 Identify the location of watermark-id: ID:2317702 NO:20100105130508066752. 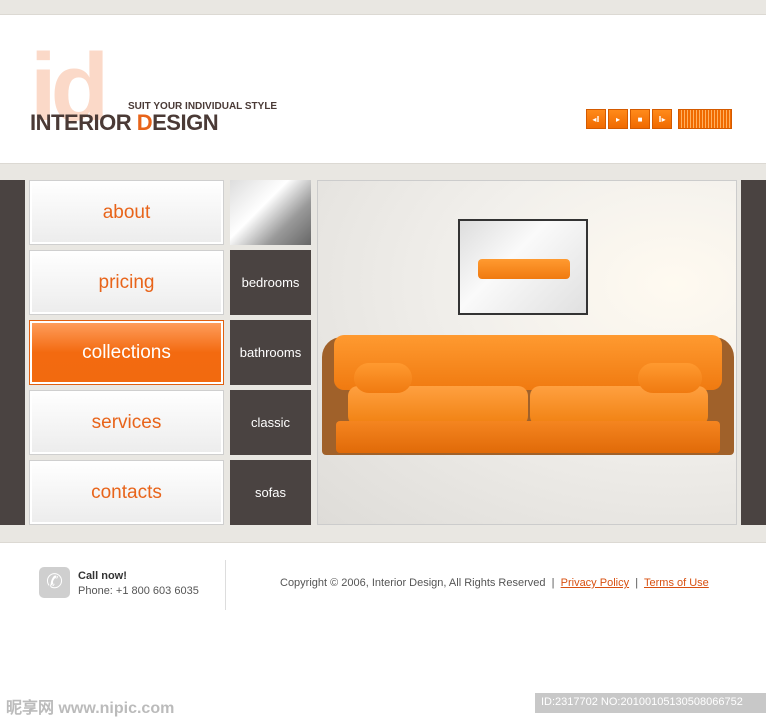
(650, 703).